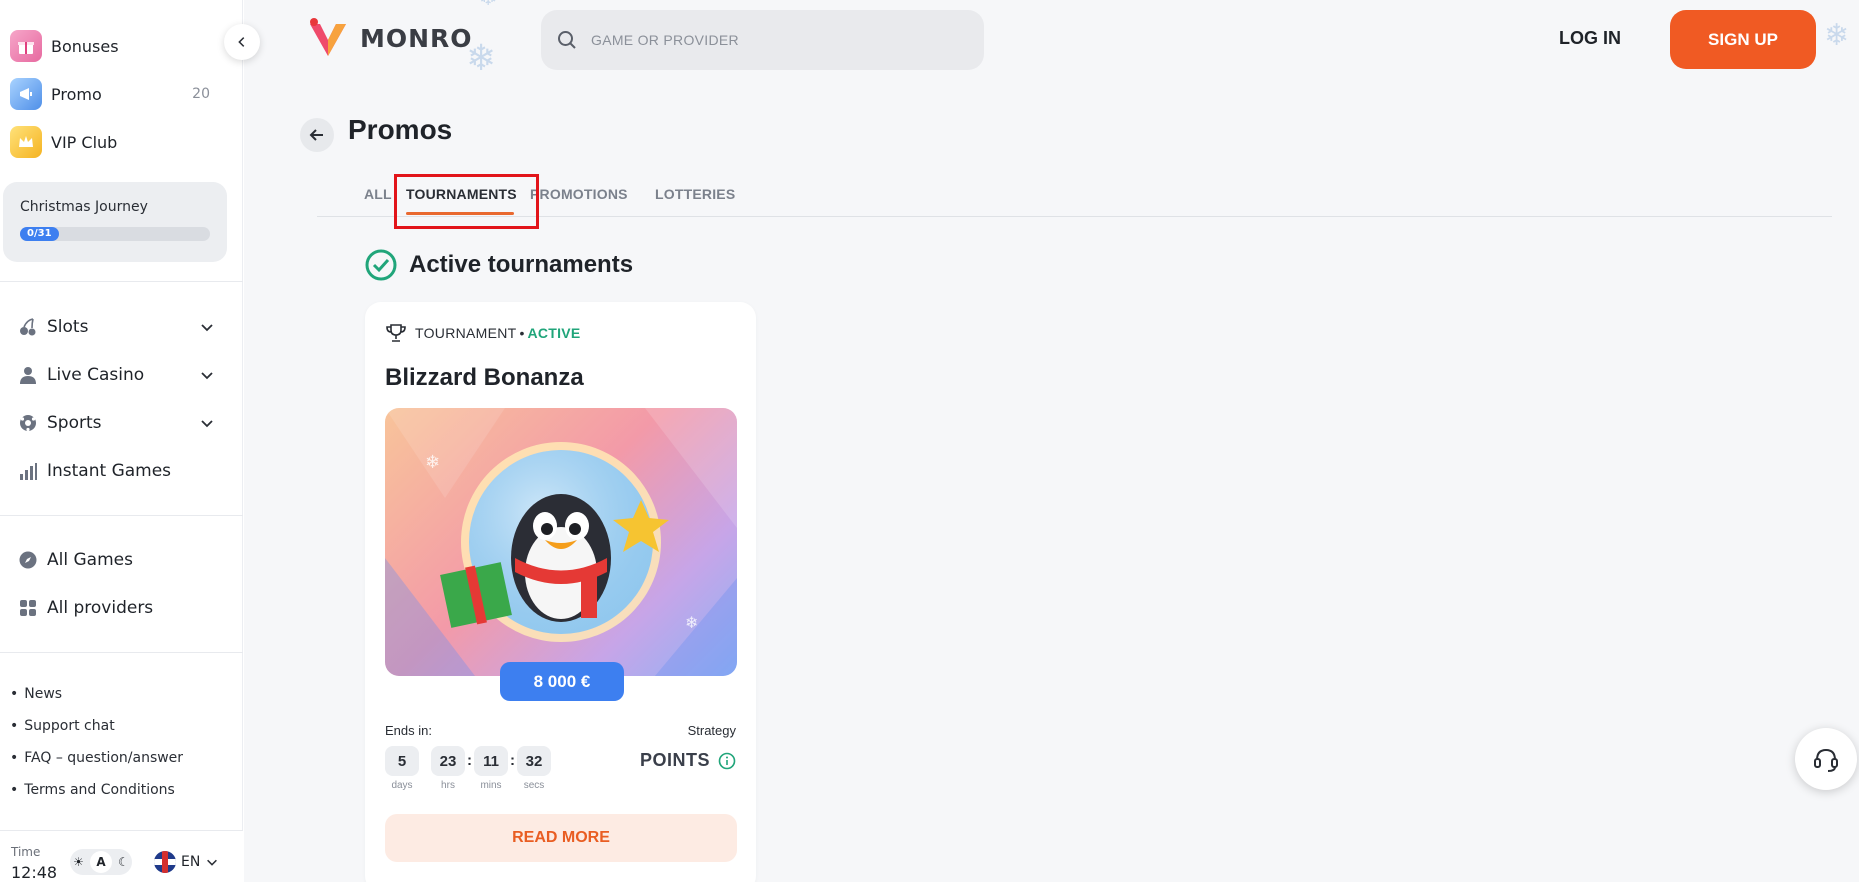 This screenshot has width=1859, height=882. What do you see at coordinates (28, 560) in the screenshot?
I see `compass-icon` at bounding box center [28, 560].